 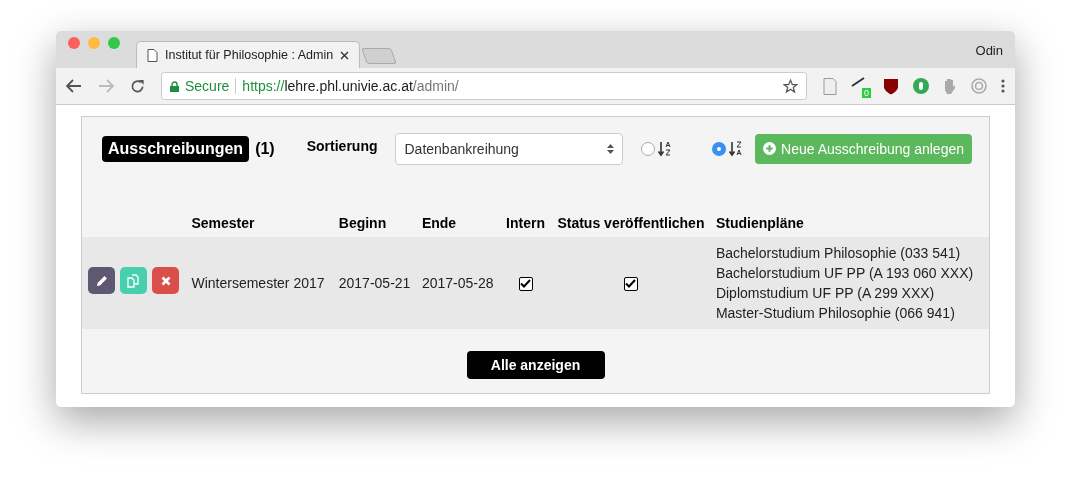 I want to click on zoom-icon, so click(x=114, y=43).